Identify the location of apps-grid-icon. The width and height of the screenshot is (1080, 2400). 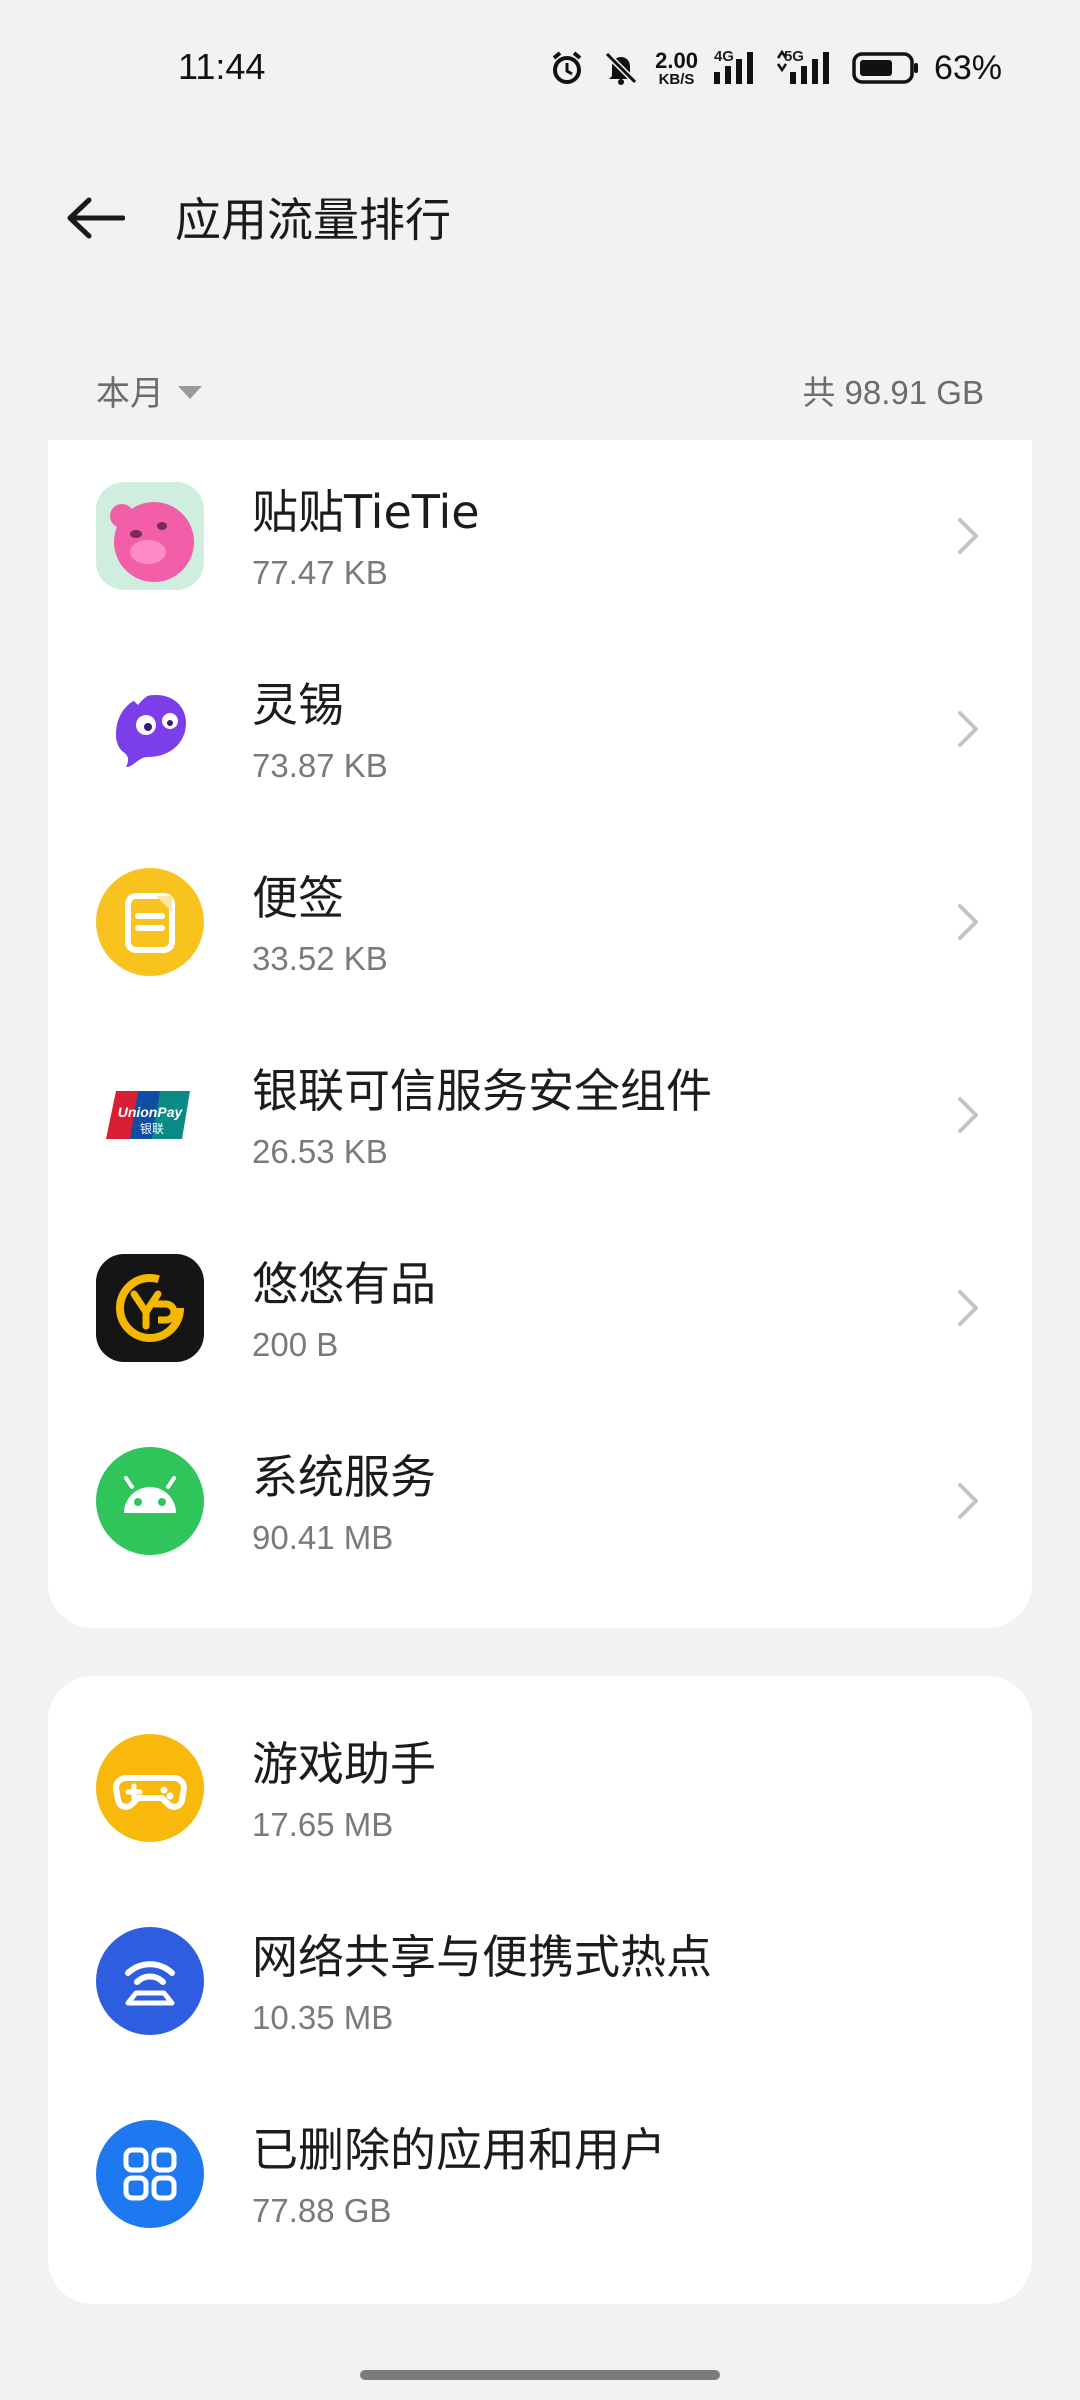
(150, 2174).